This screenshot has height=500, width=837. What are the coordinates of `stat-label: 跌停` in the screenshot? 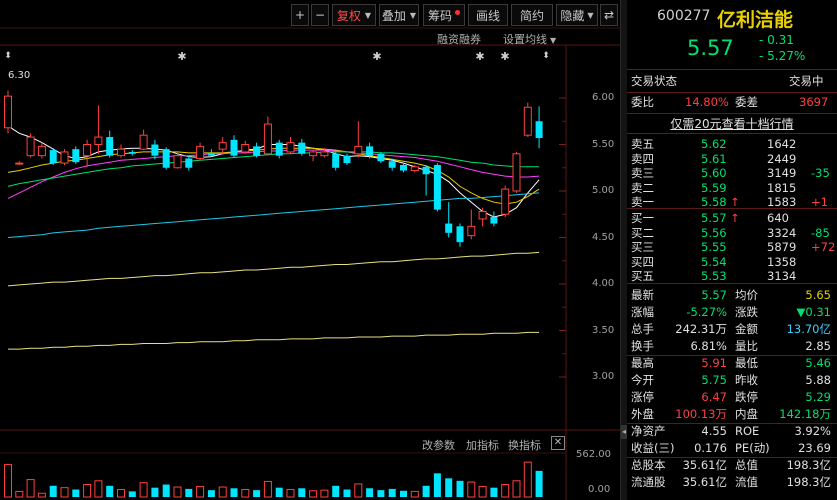 It's located at (746, 397).